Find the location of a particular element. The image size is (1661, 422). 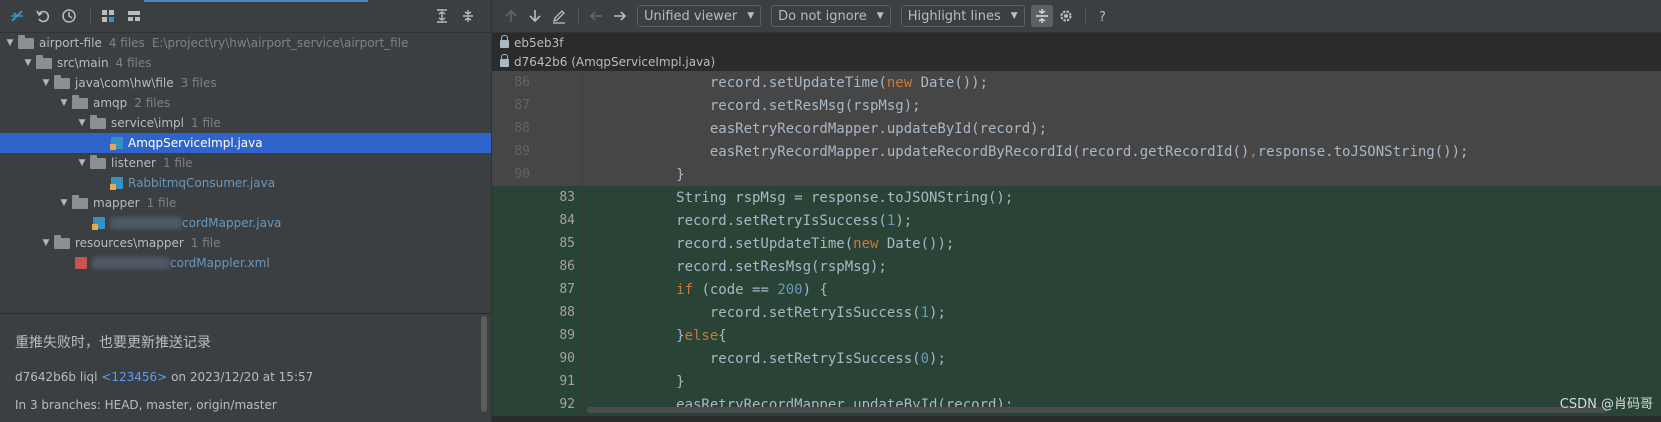

back-arrow-icon is located at coordinates (596, 16).